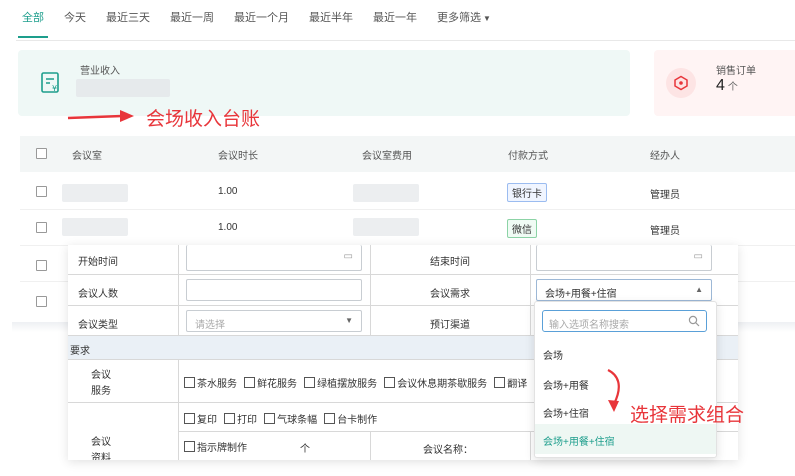 The image size is (795, 476). Describe the element at coordinates (435, 382) in the screenshot. I see `service-break-checkbox: 会议休息期茶歇服务` at that location.